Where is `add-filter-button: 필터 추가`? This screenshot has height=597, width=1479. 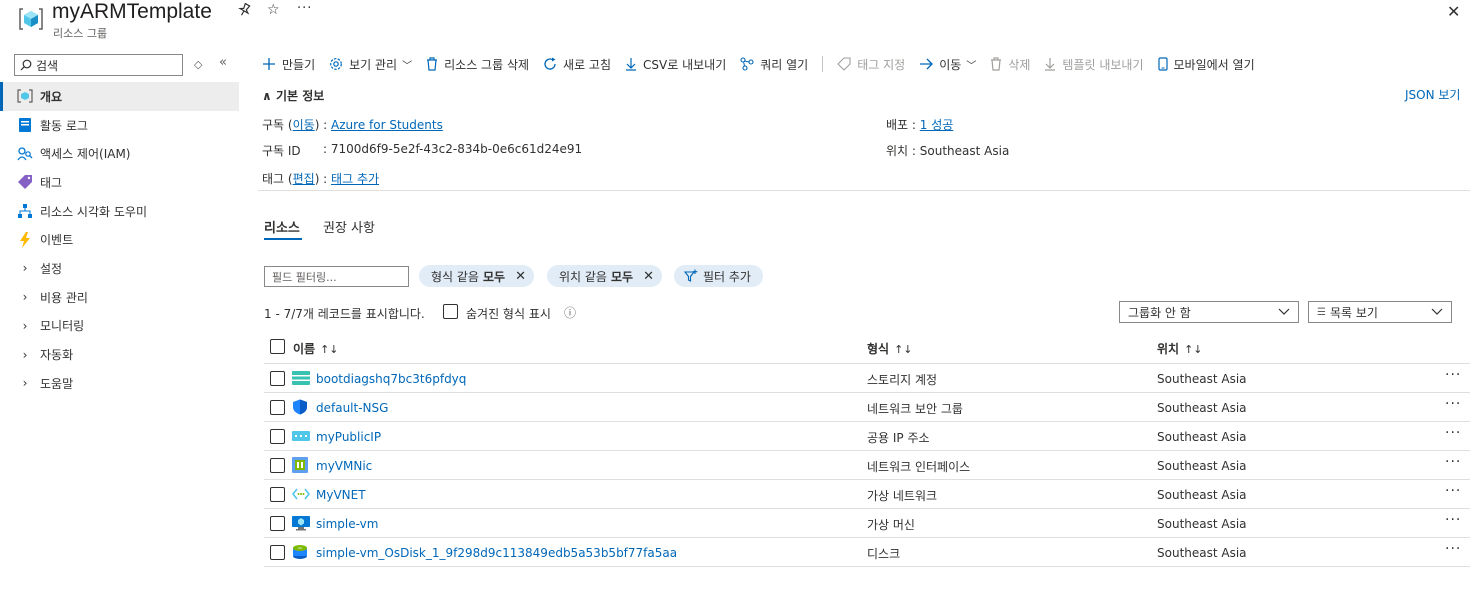 add-filter-button: 필터 추가 is located at coordinates (718, 276).